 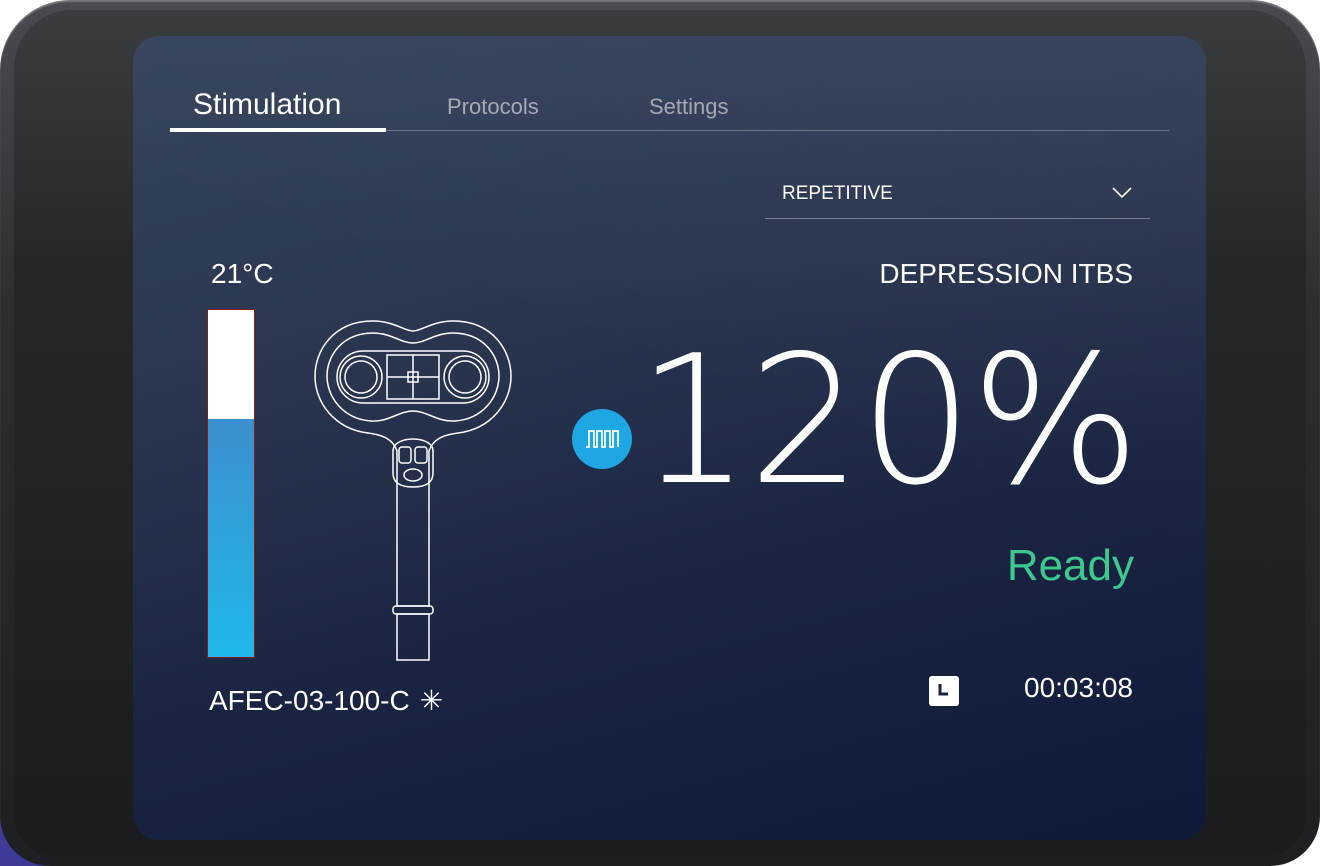 What do you see at coordinates (231, 538) in the screenshot?
I see `temperature-gauge-fill` at bounding box center [231, 538].